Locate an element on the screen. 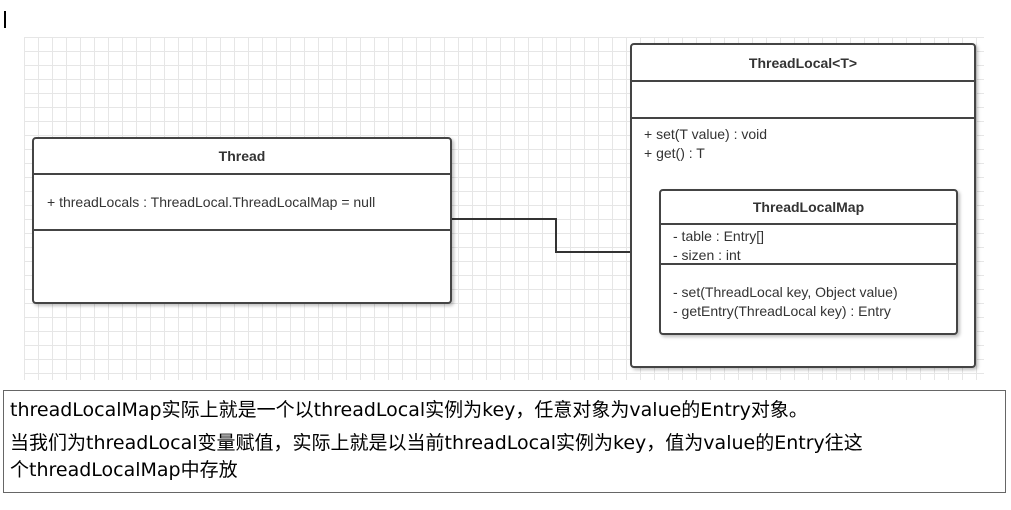 The width and height of the screenshot is (1011, 510). thread-class-name: Thread is located at coordinates (242, 157).